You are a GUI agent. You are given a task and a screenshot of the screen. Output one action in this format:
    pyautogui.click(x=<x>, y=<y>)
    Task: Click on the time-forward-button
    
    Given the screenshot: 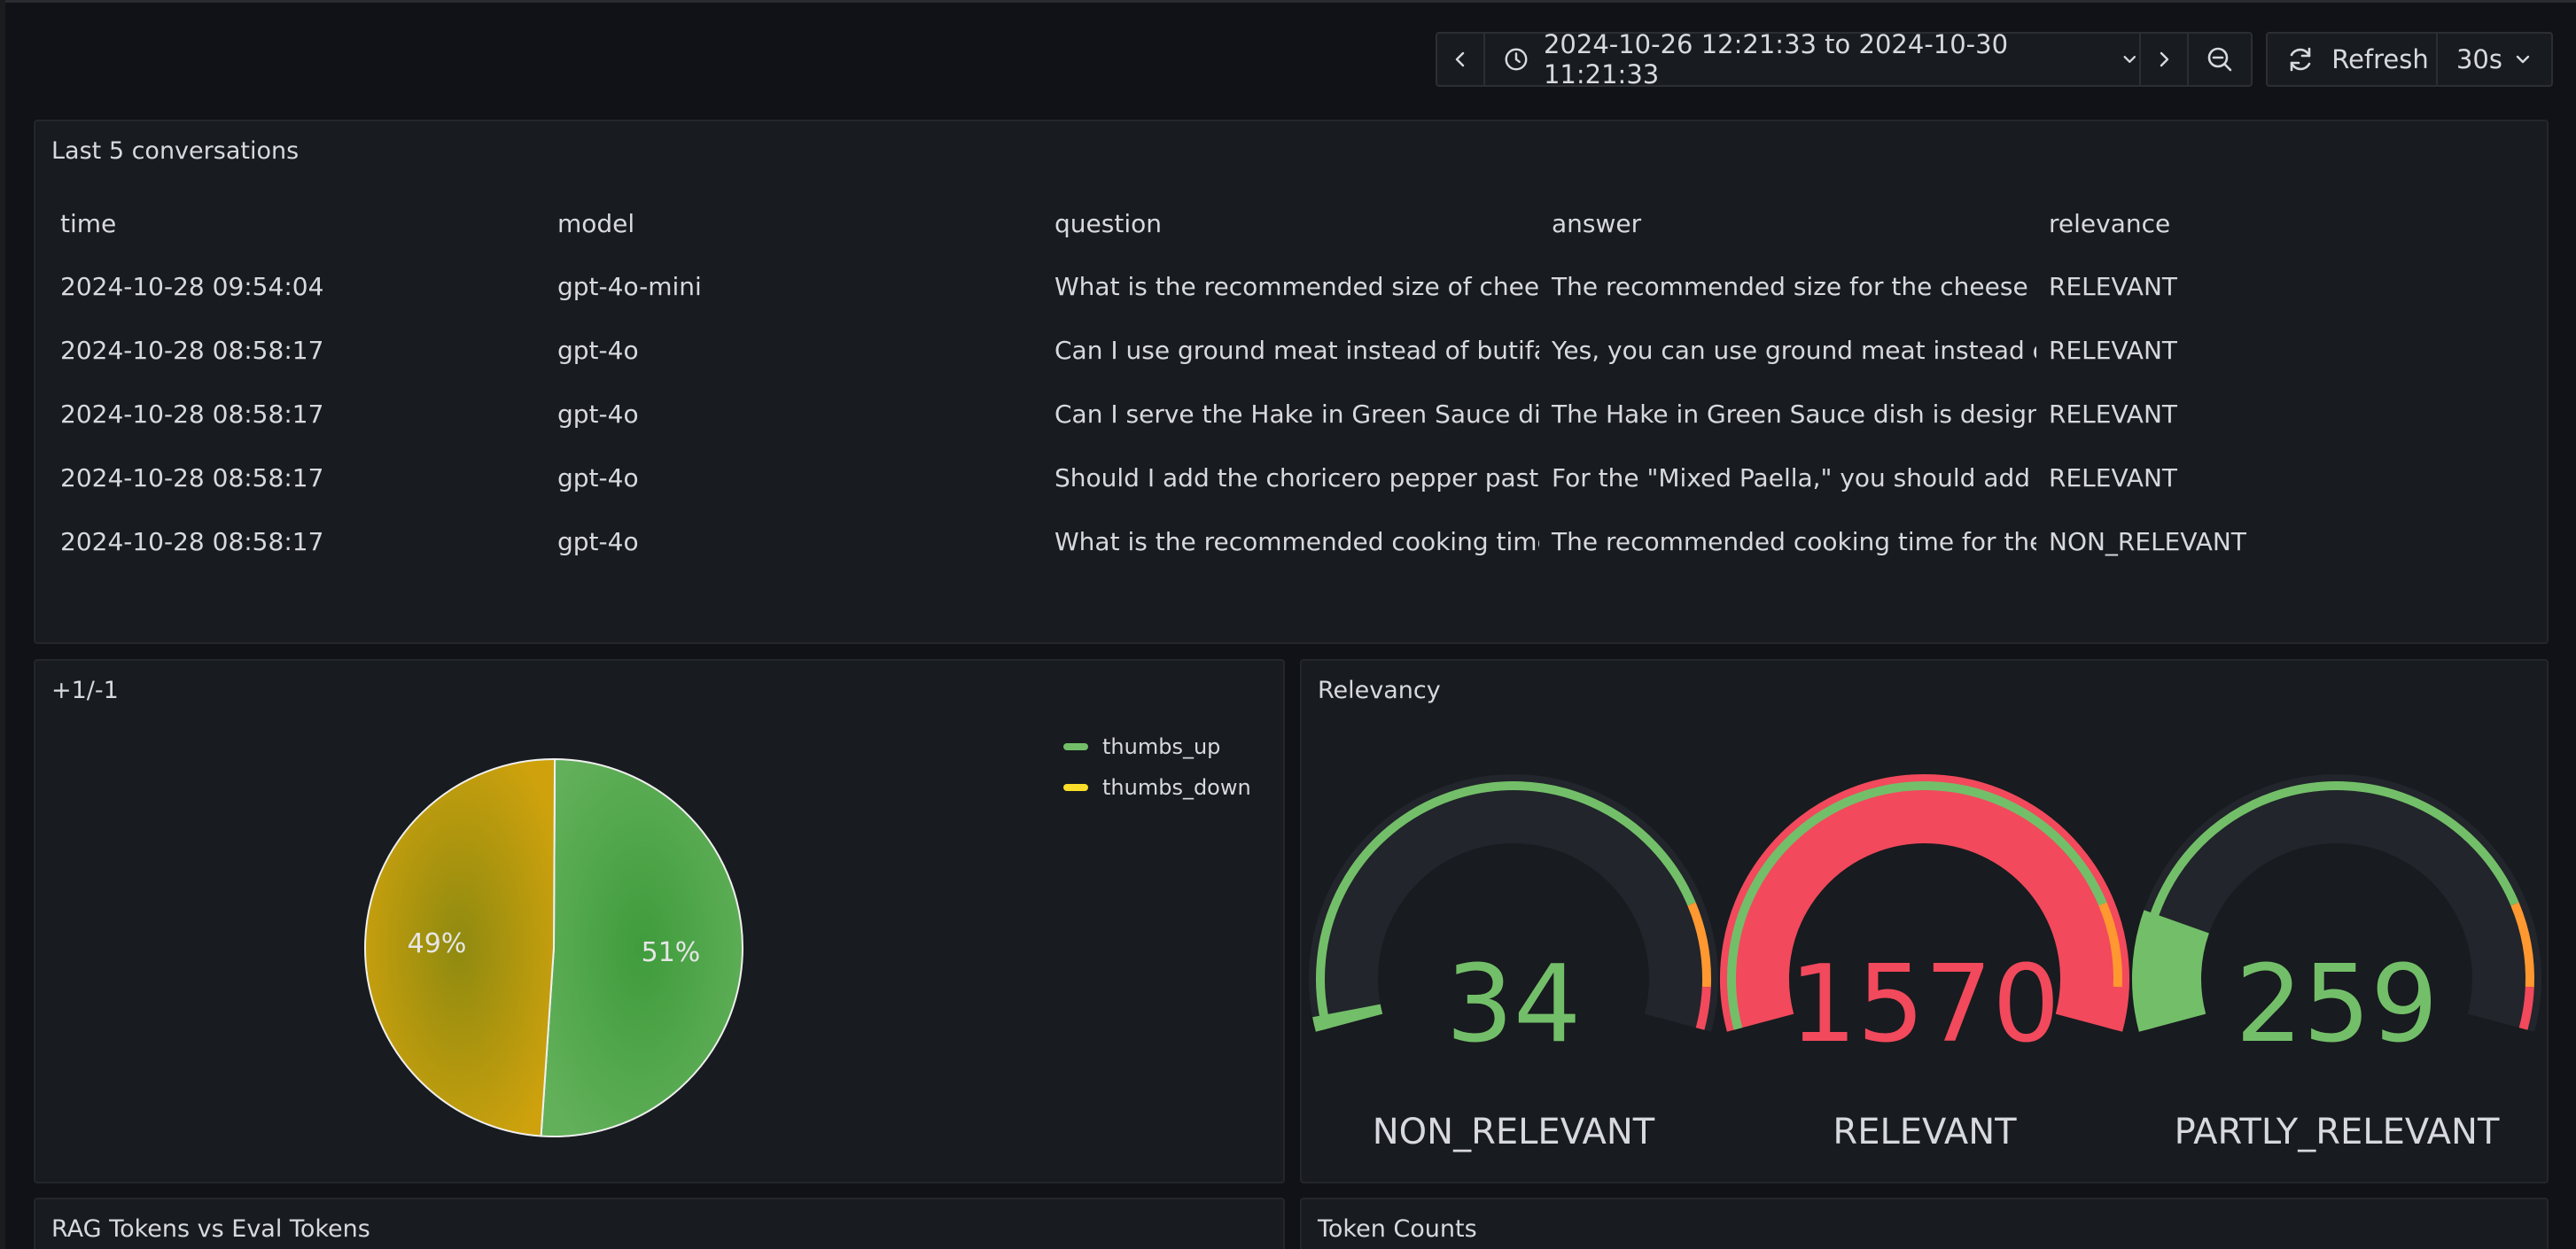 What is the action you would take?
    pyautogui.click(x=2165, y=59)
    